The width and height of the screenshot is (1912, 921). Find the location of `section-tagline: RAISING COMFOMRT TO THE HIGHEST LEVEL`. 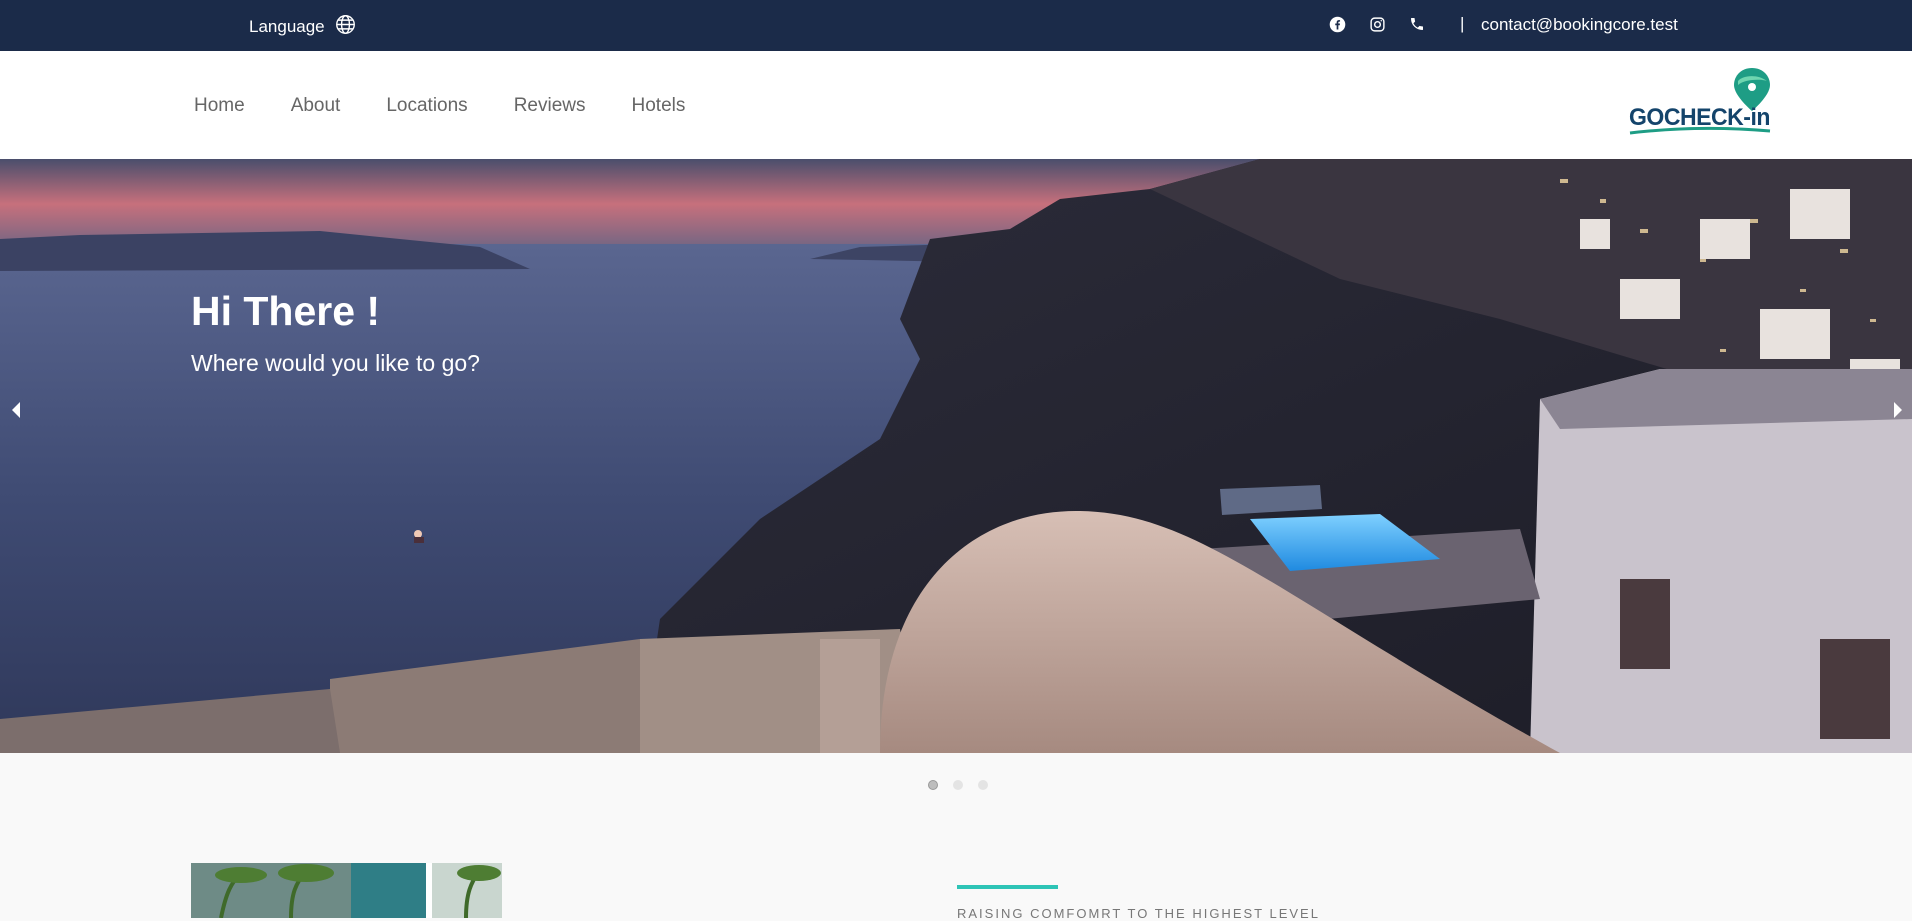

section-tagline: RAISING COMFOMRT TO THE HIGHEST LEVEL is located at coordinates (1138, 913).